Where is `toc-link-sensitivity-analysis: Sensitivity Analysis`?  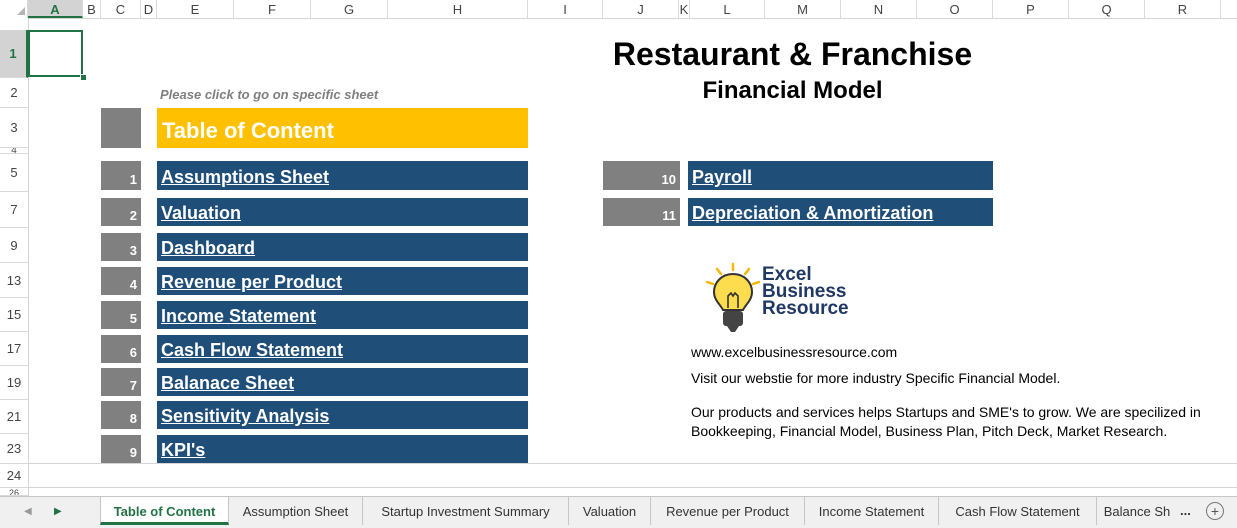 toc-link-sensitivity-analysis: Sensitivity Analysis is located at coordinates (342, 415).